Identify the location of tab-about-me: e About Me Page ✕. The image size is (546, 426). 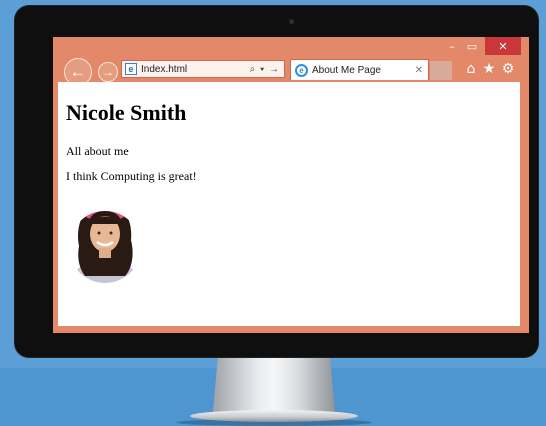
(359, 69).